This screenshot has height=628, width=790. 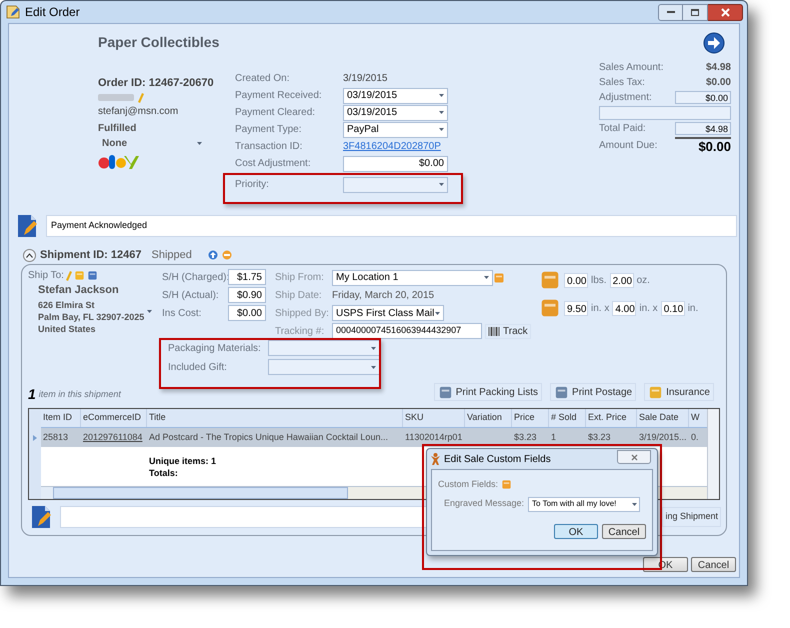 What do you see at coordinates (118, 129) in the screenshot?
I see `order-status: Fulfilled` at bounding box center [118, 129].